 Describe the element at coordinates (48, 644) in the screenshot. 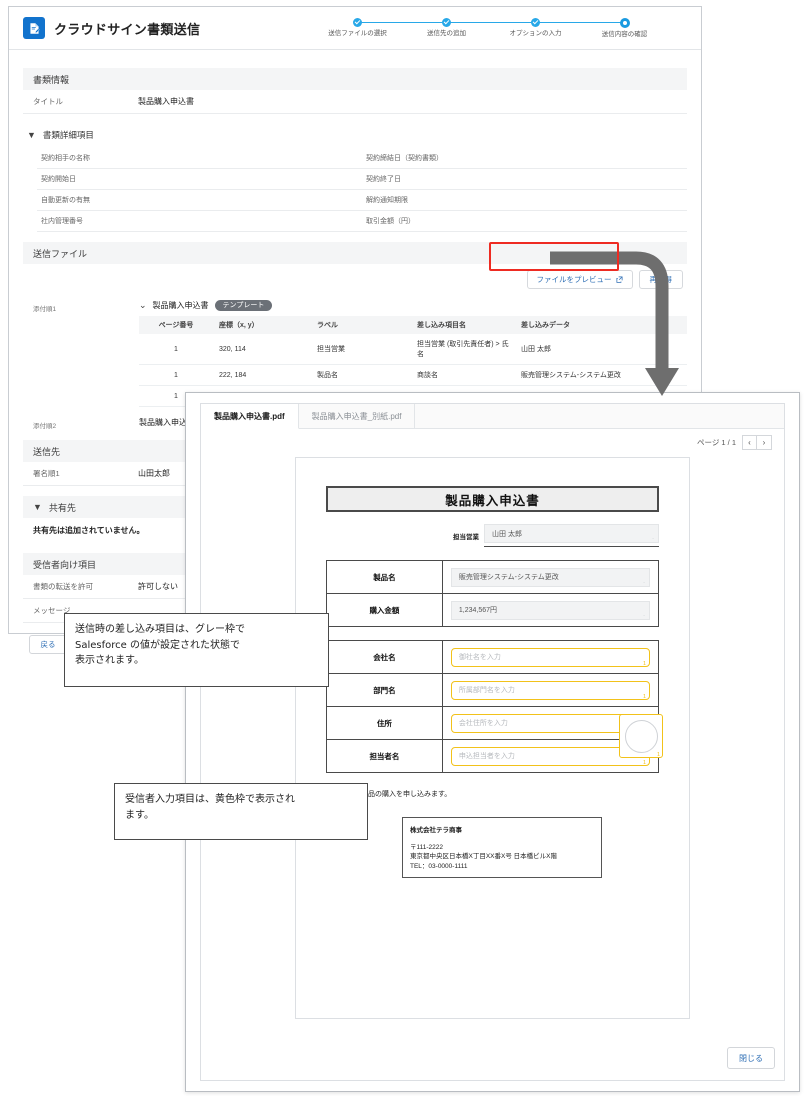

I see `back-button: 戻る` at that location.